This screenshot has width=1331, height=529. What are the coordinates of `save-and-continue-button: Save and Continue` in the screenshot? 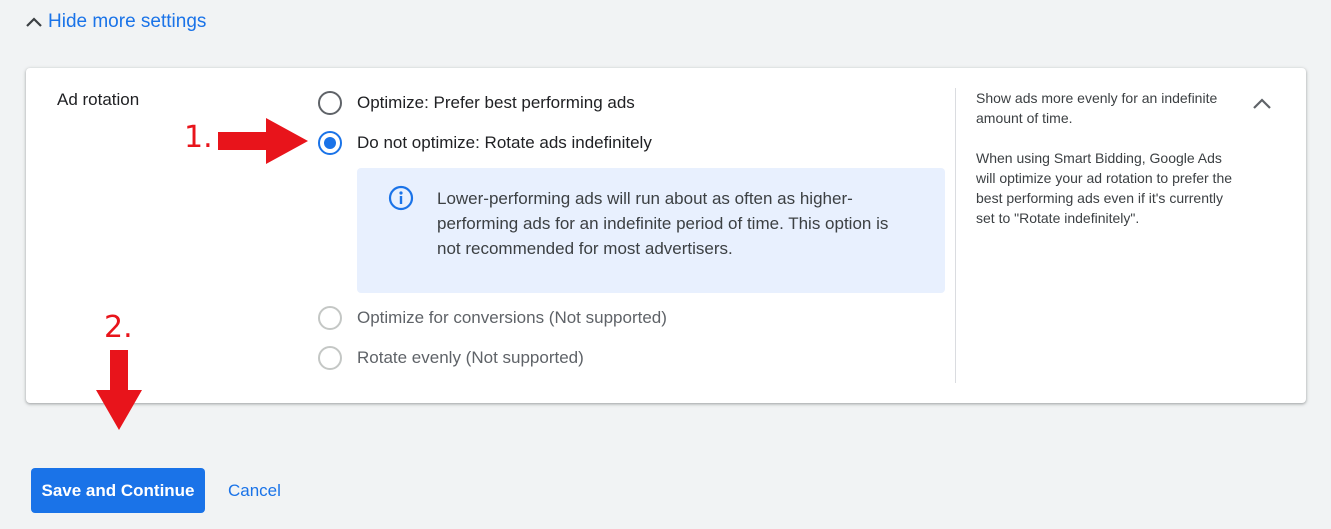 It's located at (118, 490).